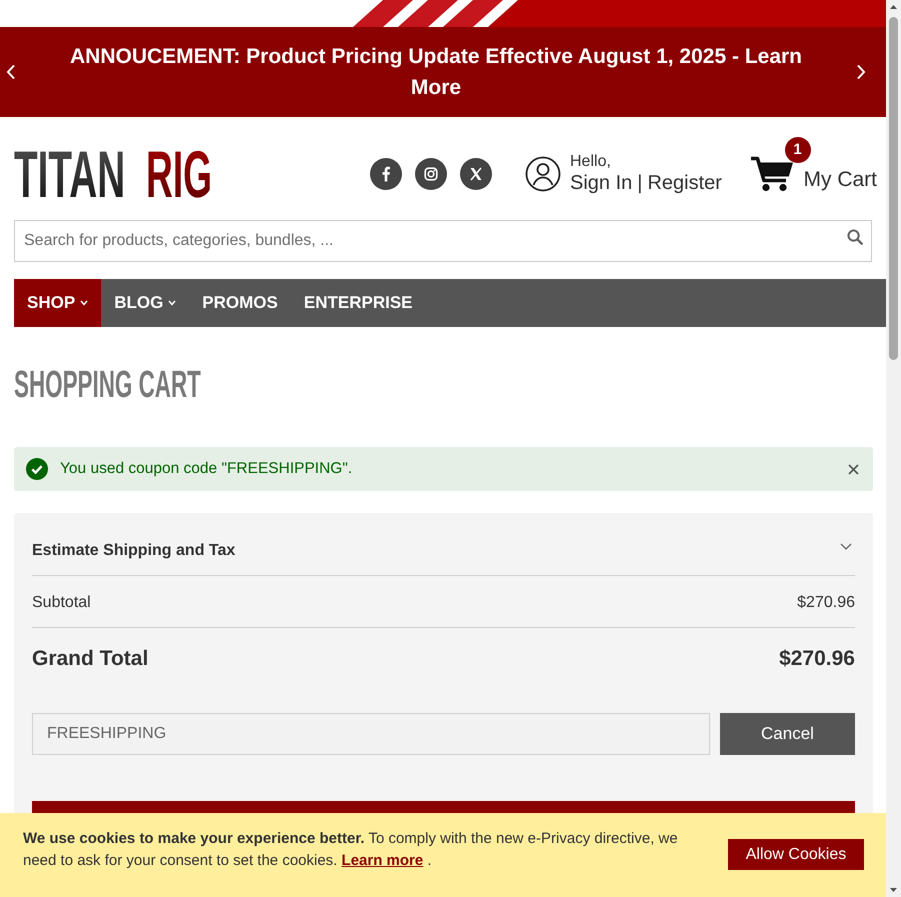 This screenshot has height=897, width=901. Describe the element at coordinates (37, 469) in the screenshot. I see `check-circle-icon` at that location.